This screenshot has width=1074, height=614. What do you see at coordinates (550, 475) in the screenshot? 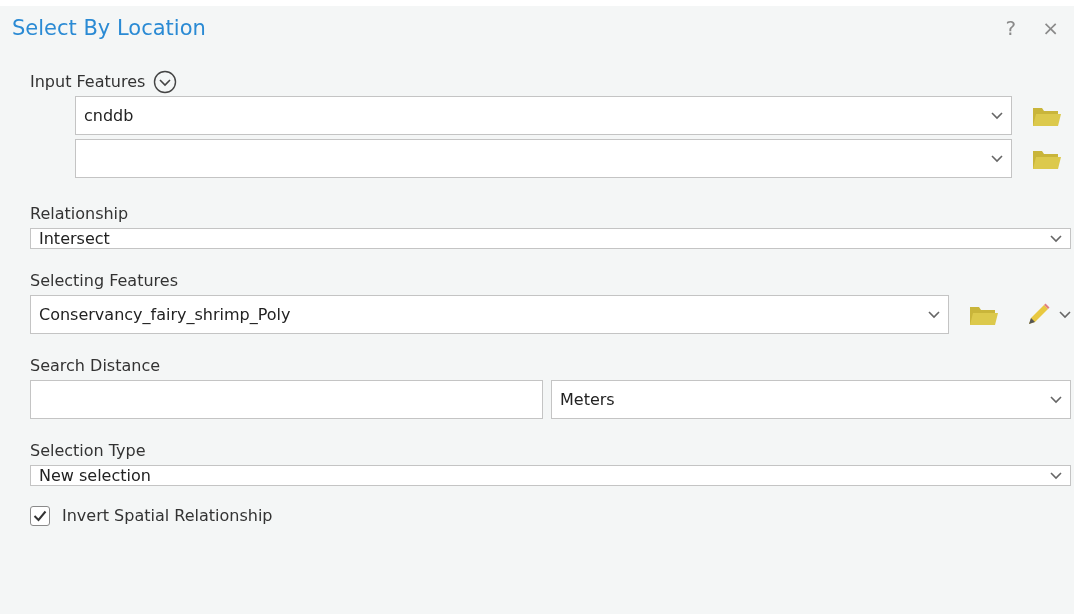
I see `selection-type-dropdown: New selection` at bounding box center [550, 475].